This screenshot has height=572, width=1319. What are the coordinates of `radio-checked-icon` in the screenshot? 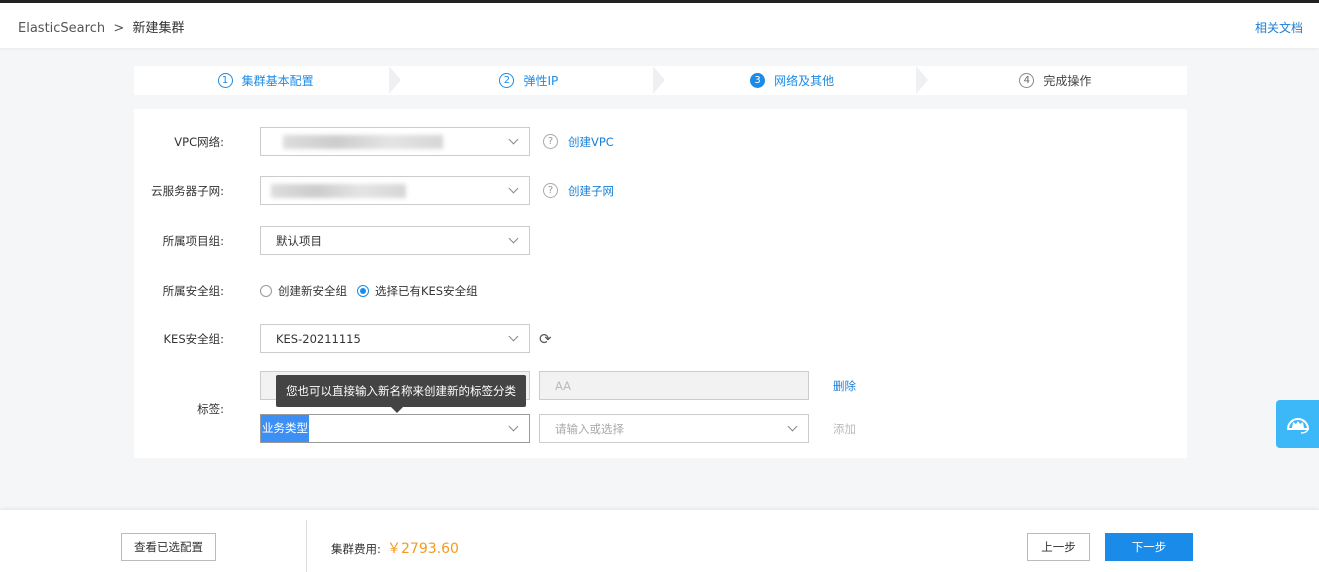 It's located at (363, 291).